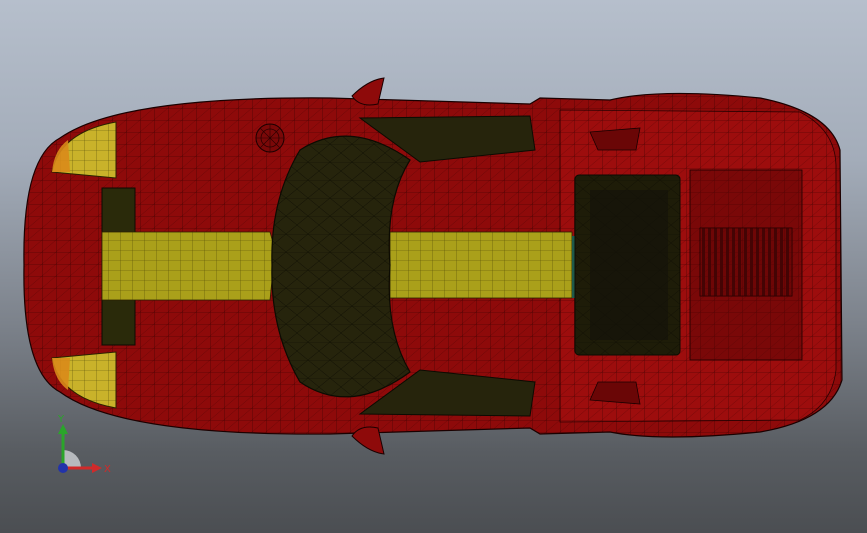 Image resolution: width=867 pixels, height=533 pixels. I want to click on rear-window, so click(627, 265).